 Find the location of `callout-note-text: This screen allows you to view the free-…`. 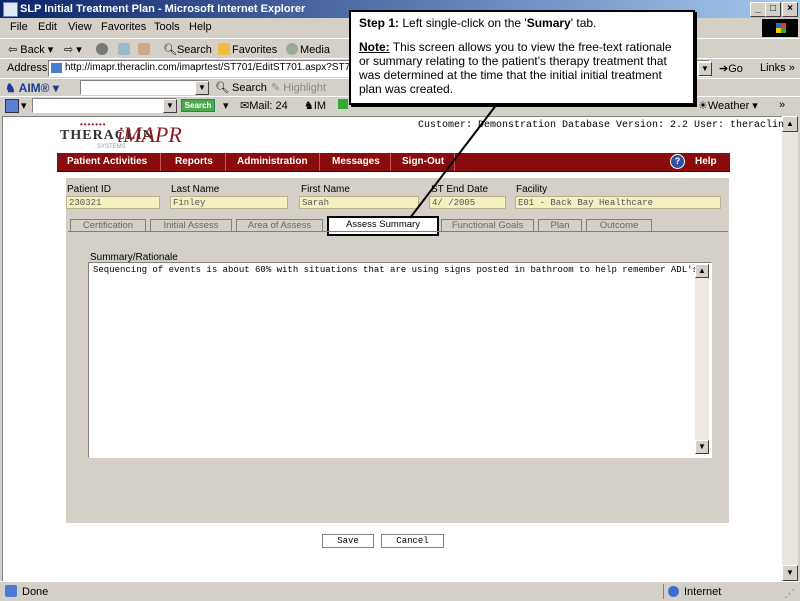

callout-note-text: This screen allows you to view the free-… is located at coordinates (515, 68).